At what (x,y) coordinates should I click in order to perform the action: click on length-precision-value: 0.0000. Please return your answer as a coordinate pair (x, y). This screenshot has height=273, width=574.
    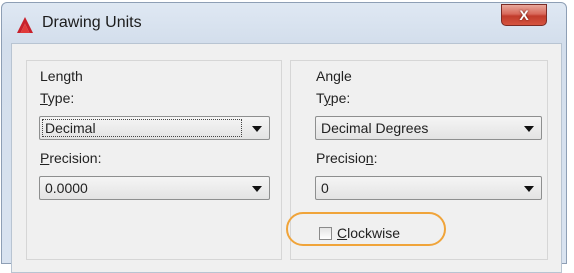
    Looking at the image, I should click on (66, 188).